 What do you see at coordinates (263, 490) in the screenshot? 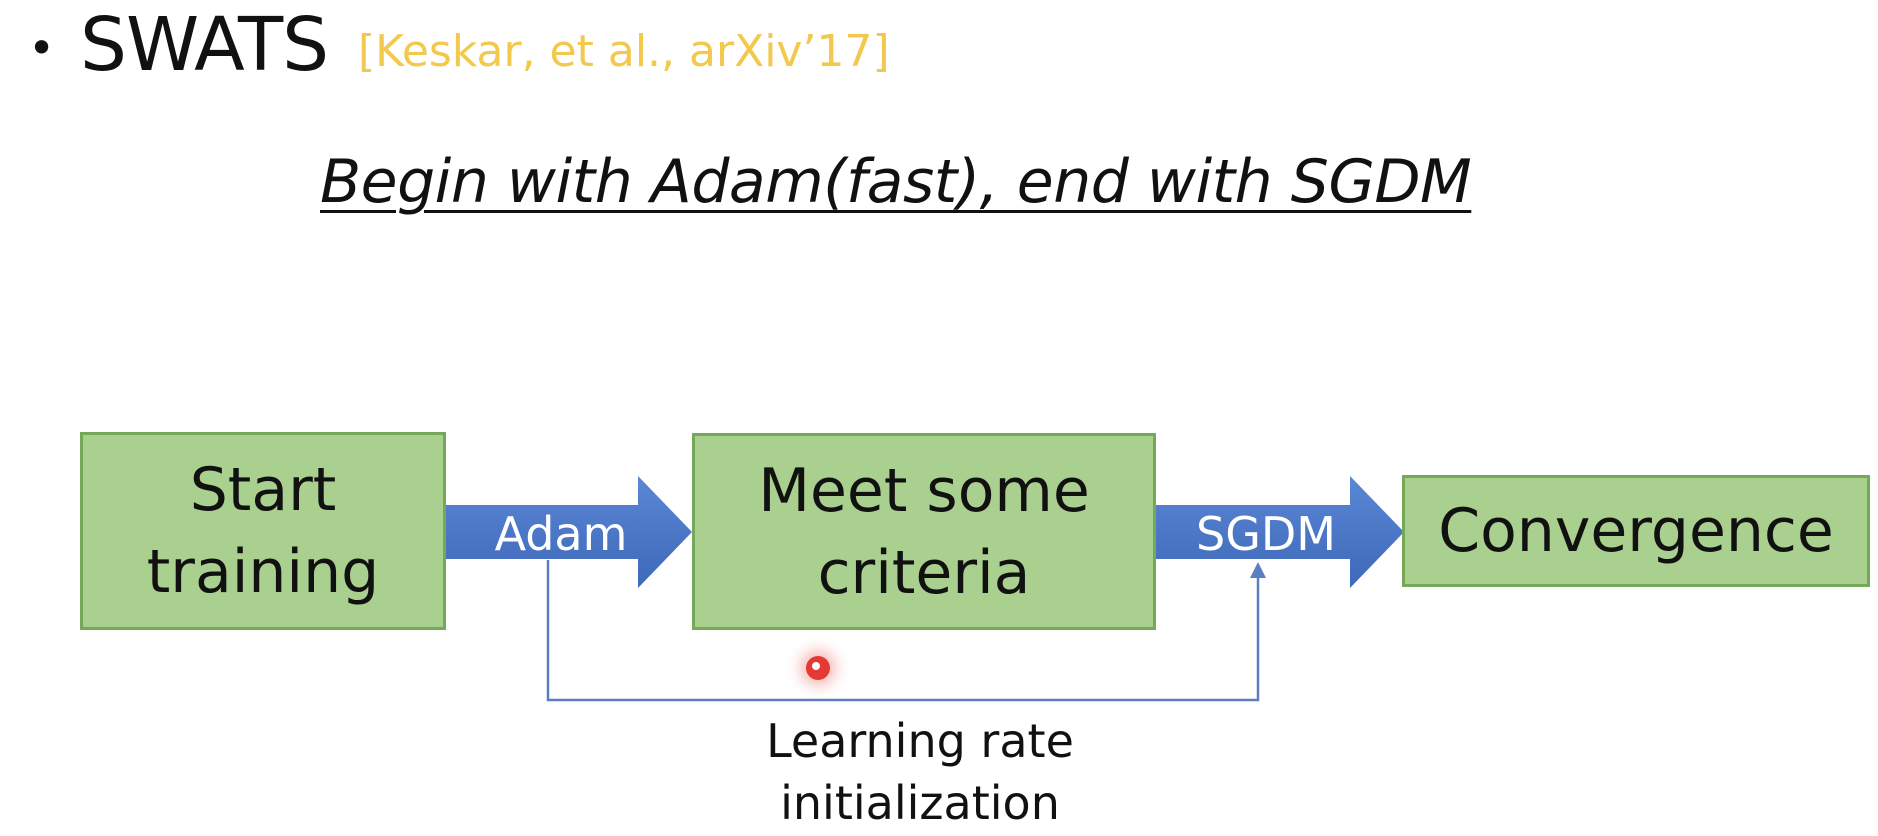
I see `node-start-line-1: Start` at bounding box center [263, 490].